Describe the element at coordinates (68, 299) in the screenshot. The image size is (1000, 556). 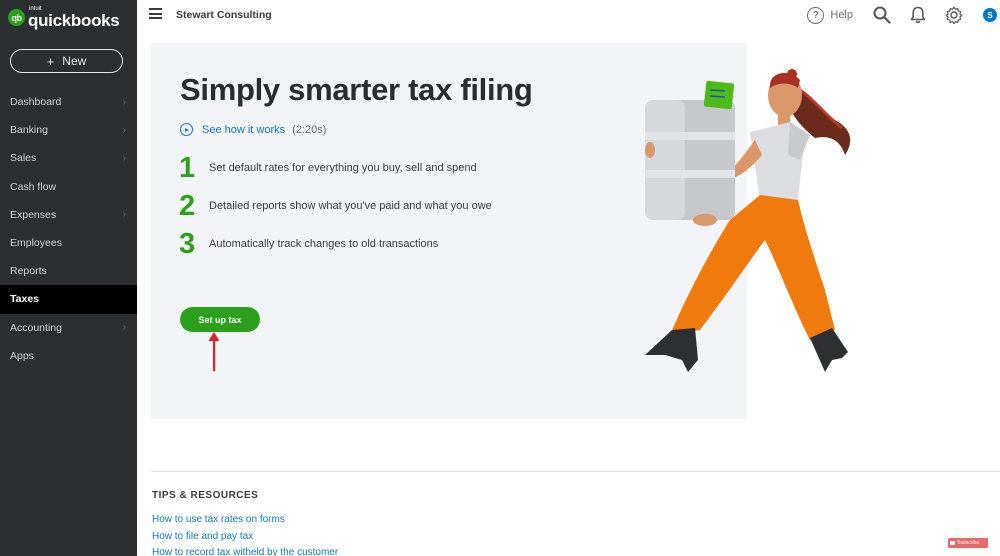
I see `sidebar-item-taxes: Taxes` at that location.